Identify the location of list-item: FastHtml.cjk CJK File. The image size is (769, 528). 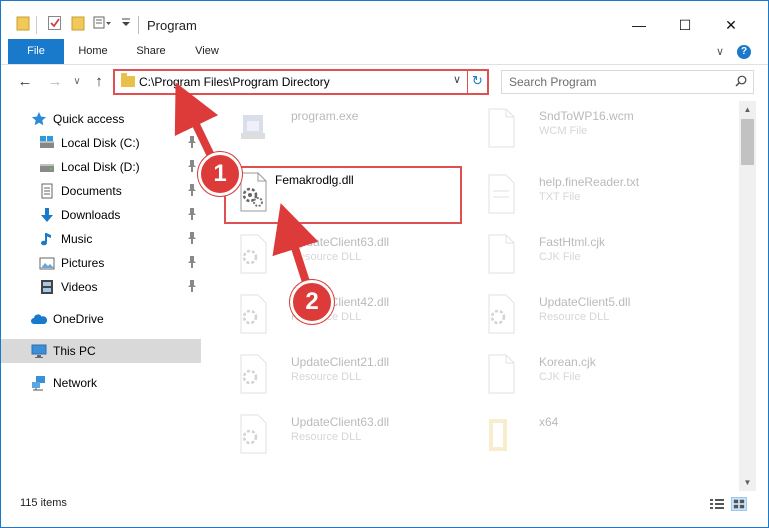
(593, 255).